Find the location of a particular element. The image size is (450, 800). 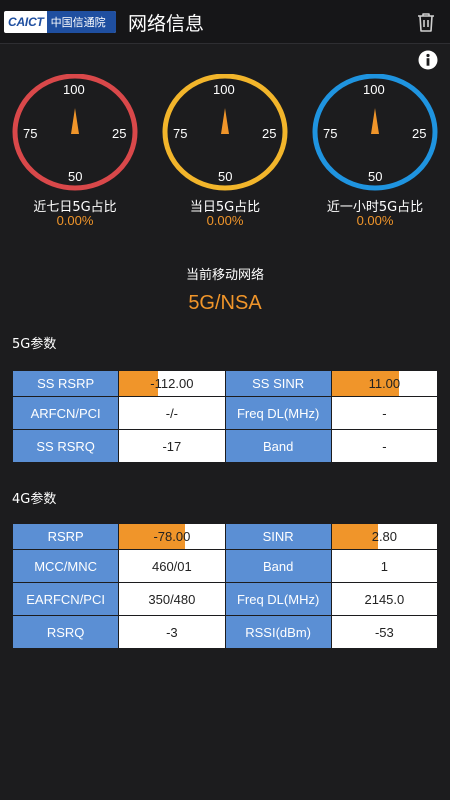

rsrq-value: -3 is located at coordinates (172, 632).